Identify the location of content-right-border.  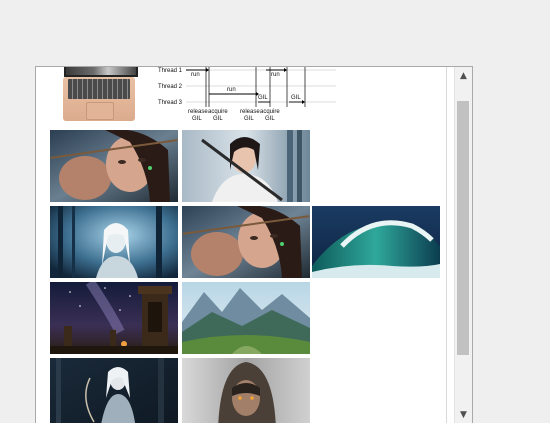
(446, 245).